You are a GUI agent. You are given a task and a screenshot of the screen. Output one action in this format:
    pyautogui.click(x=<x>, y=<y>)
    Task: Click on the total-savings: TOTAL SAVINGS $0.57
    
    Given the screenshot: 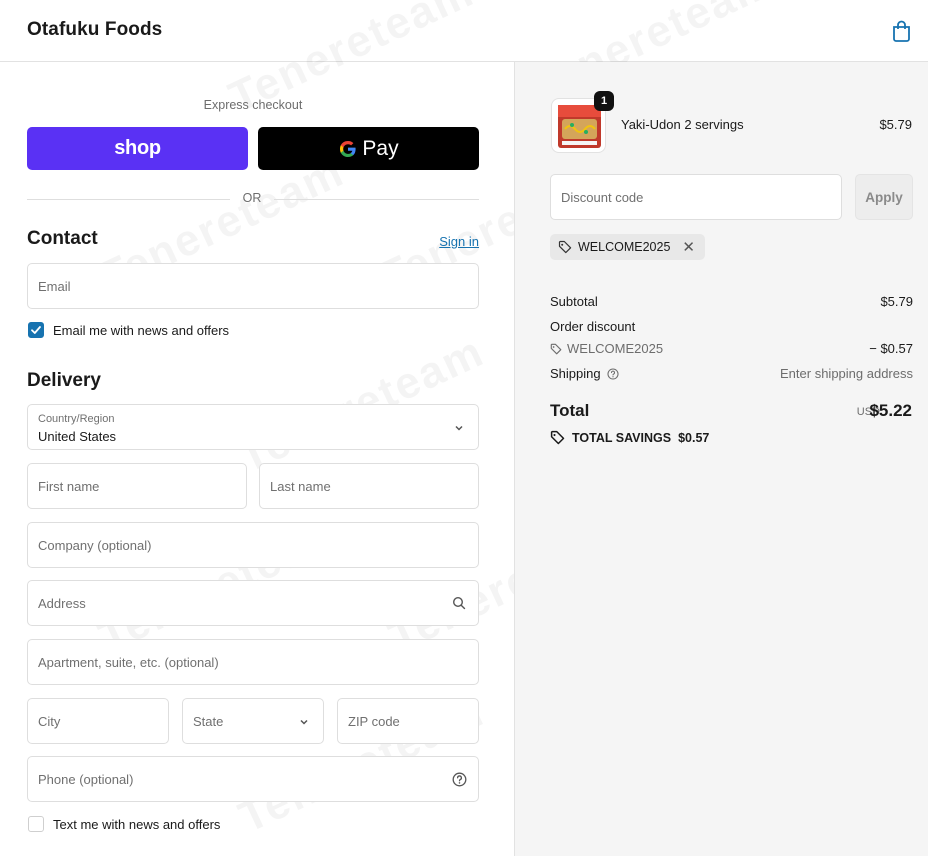 What is the action you would take?
    pyautogui.click(x=629, y=437)
    